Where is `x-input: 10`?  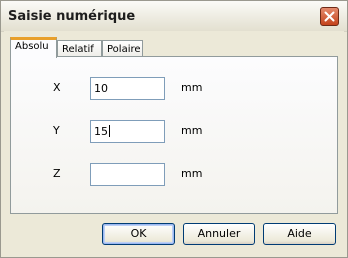
x-input: 10 is located at coordinates (127, 88).